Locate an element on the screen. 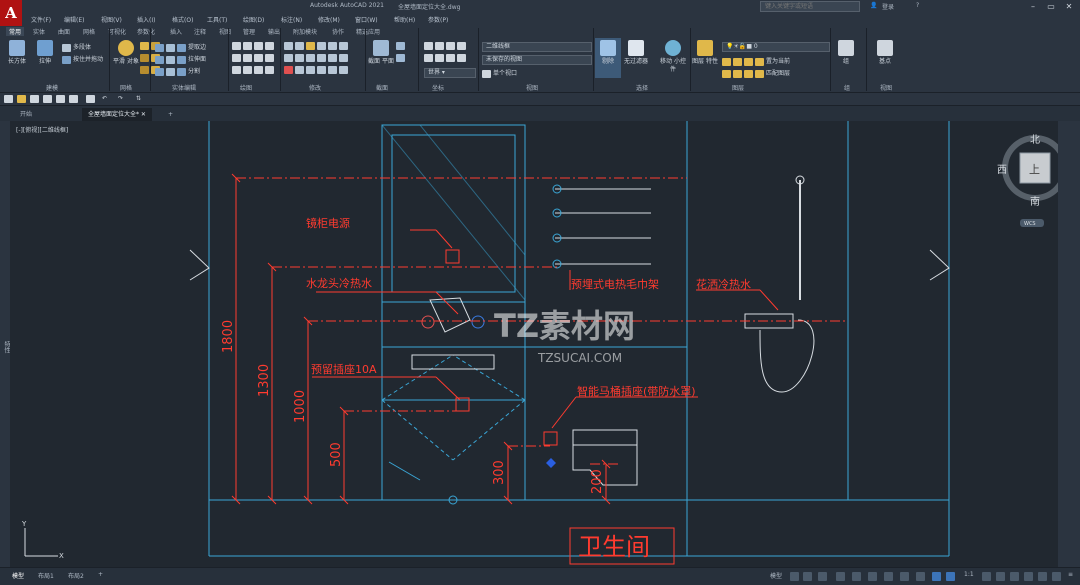 This screenshot has width=1080, height=585. workspace-gear-icon is located at coordinates (986, 576).